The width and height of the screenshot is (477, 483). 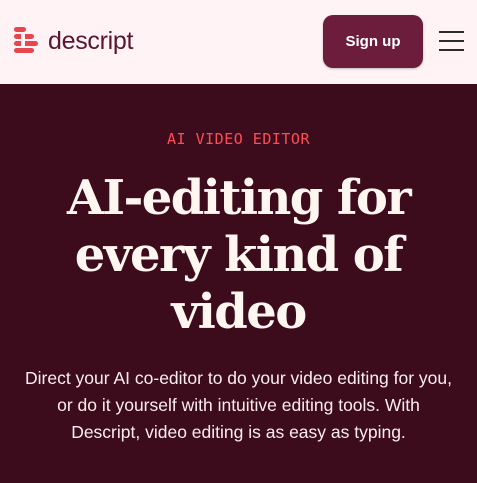 I want to click on descript-logo-icon, so click(x=26, y=40).